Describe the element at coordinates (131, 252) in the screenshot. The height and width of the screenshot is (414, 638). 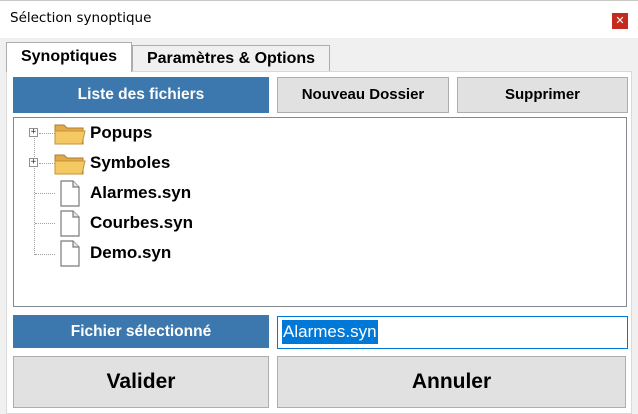
I see `tree-item-label: Demo.syn` at that location.